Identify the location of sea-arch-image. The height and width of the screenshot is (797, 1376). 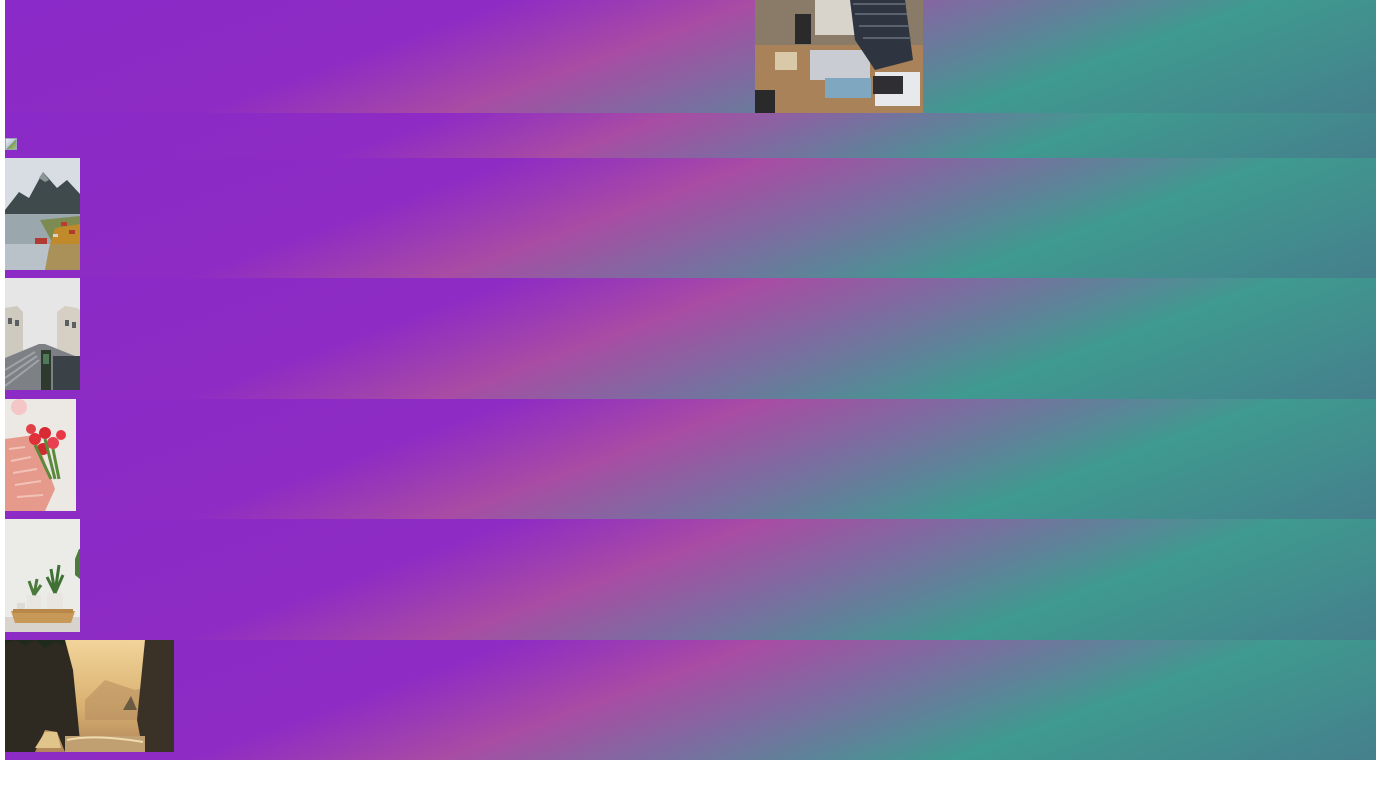
(89, 696).